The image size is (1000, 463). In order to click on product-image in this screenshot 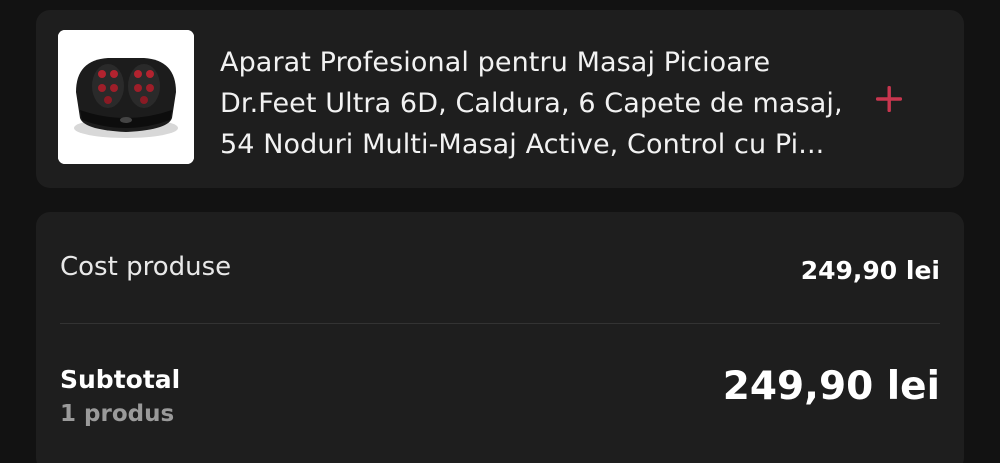, I will do `click(126, 97)`.